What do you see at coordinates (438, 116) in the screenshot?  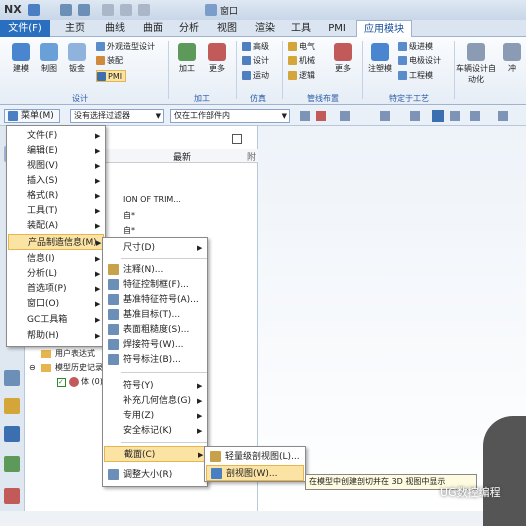 I see `grid-icon` at bounding box center [438, 116].